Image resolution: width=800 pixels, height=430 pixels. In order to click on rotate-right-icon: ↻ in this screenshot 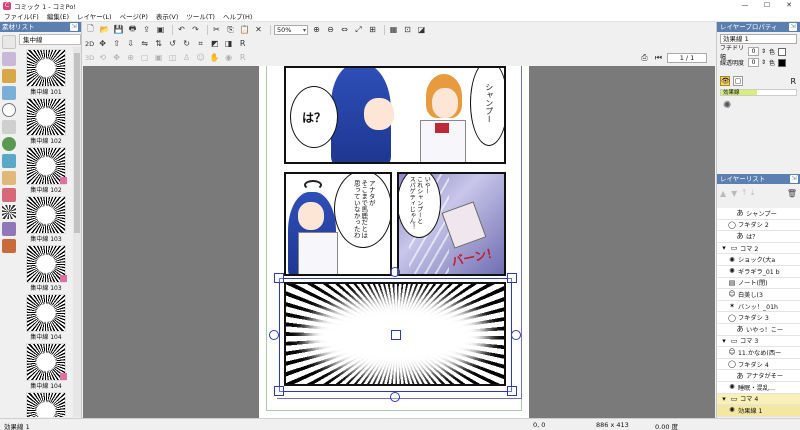, I will do `click(186, 43)`.